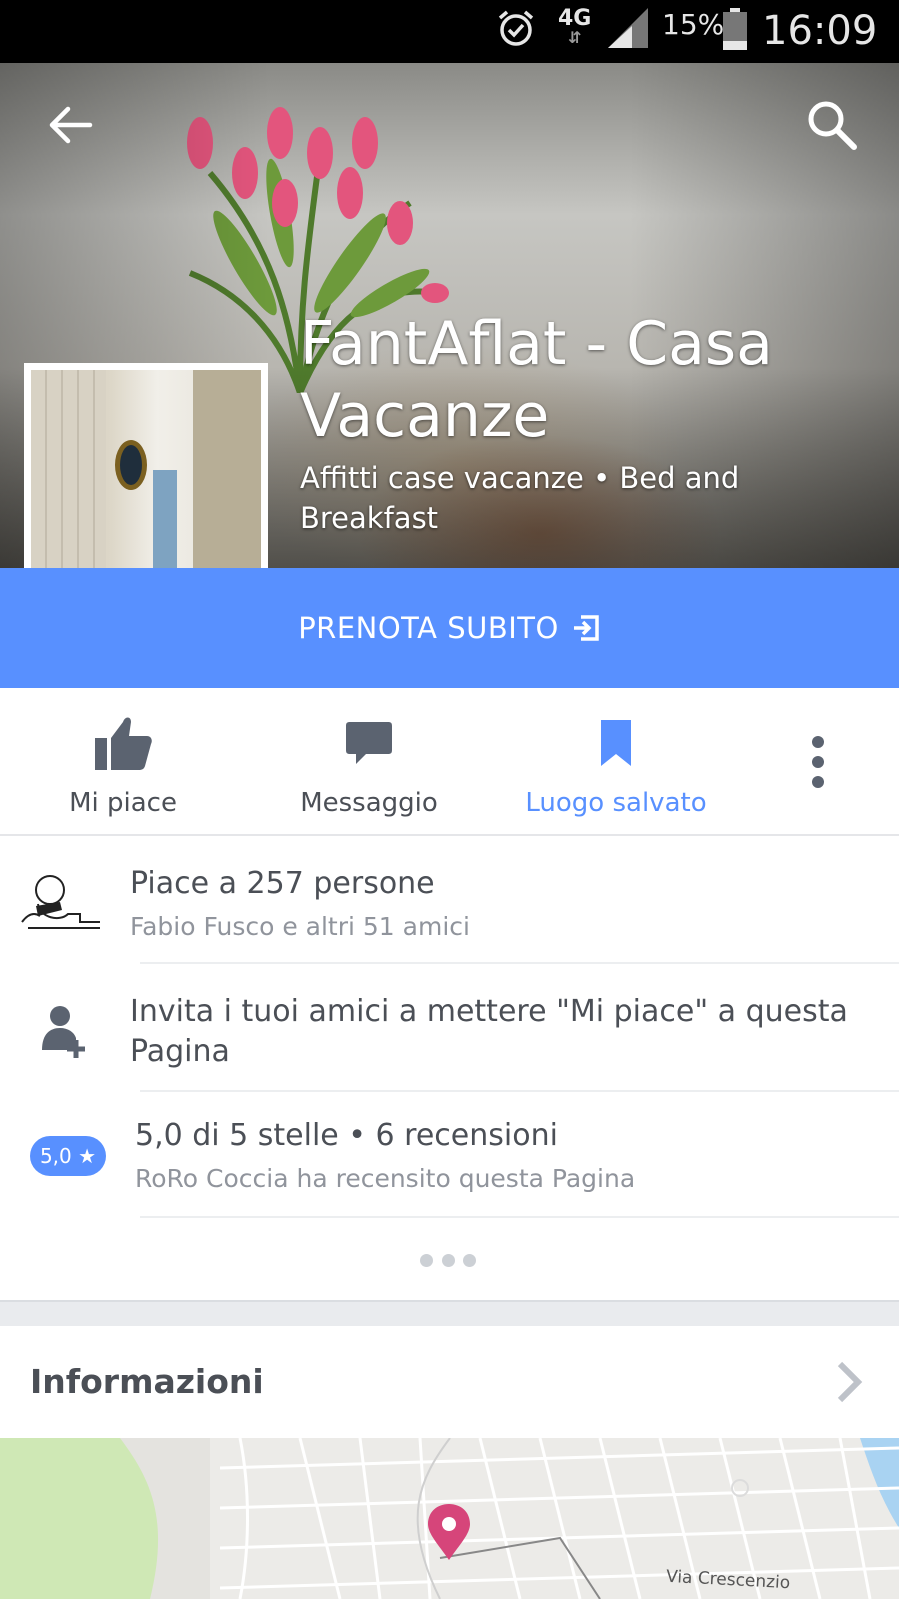  Describe the element at coordinates (586, 628) in the screenshot. I see `external-link-icon` at that location.